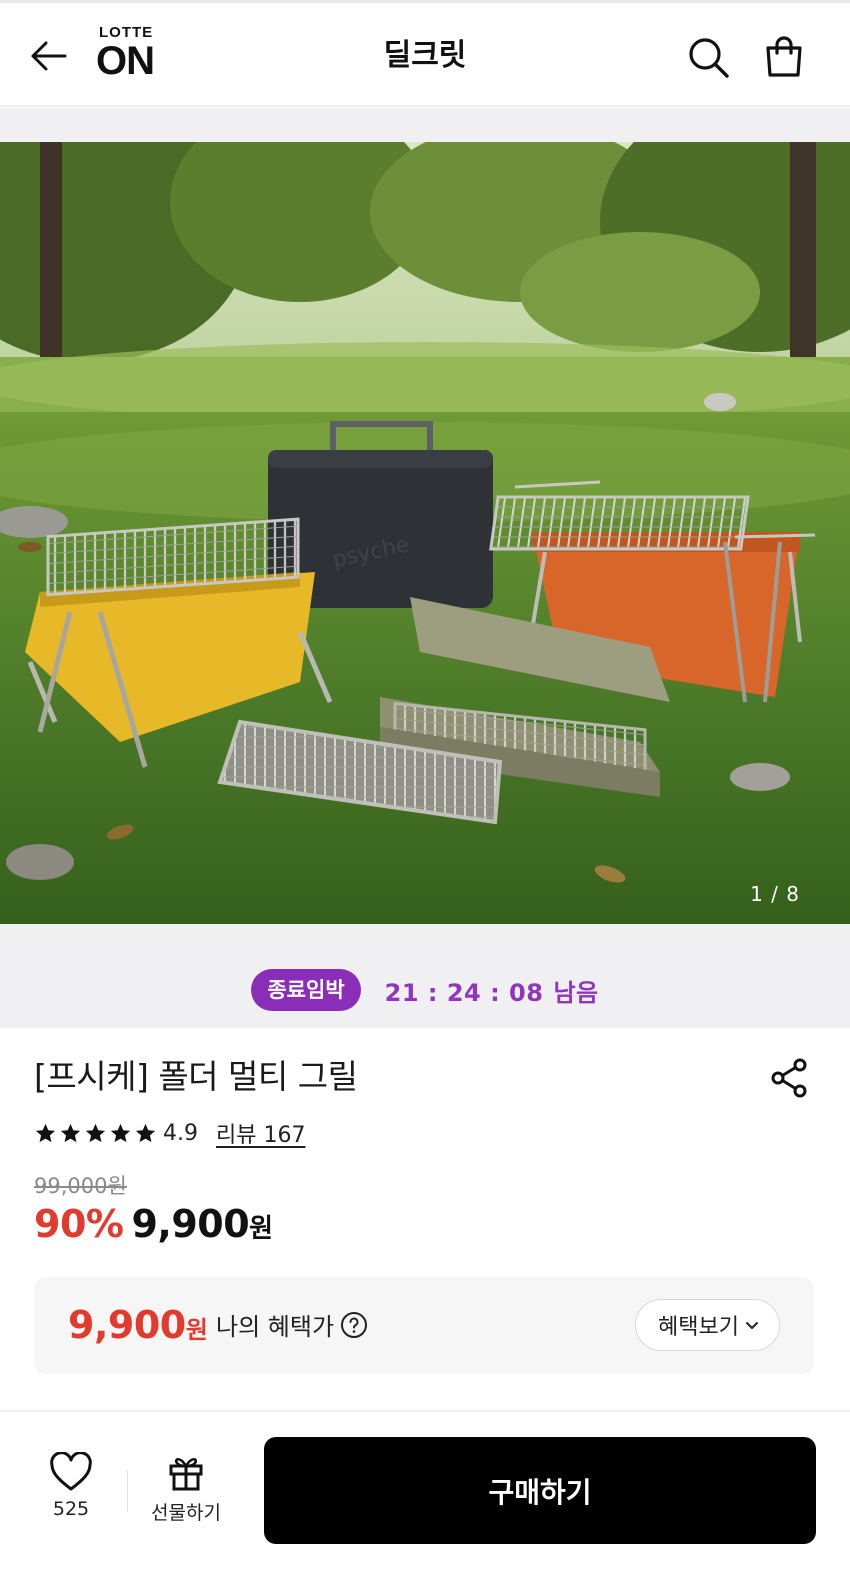  Describe the element at coordinates (793, 894) in the screenshot. I see `image-counter-total: 8` at that location.